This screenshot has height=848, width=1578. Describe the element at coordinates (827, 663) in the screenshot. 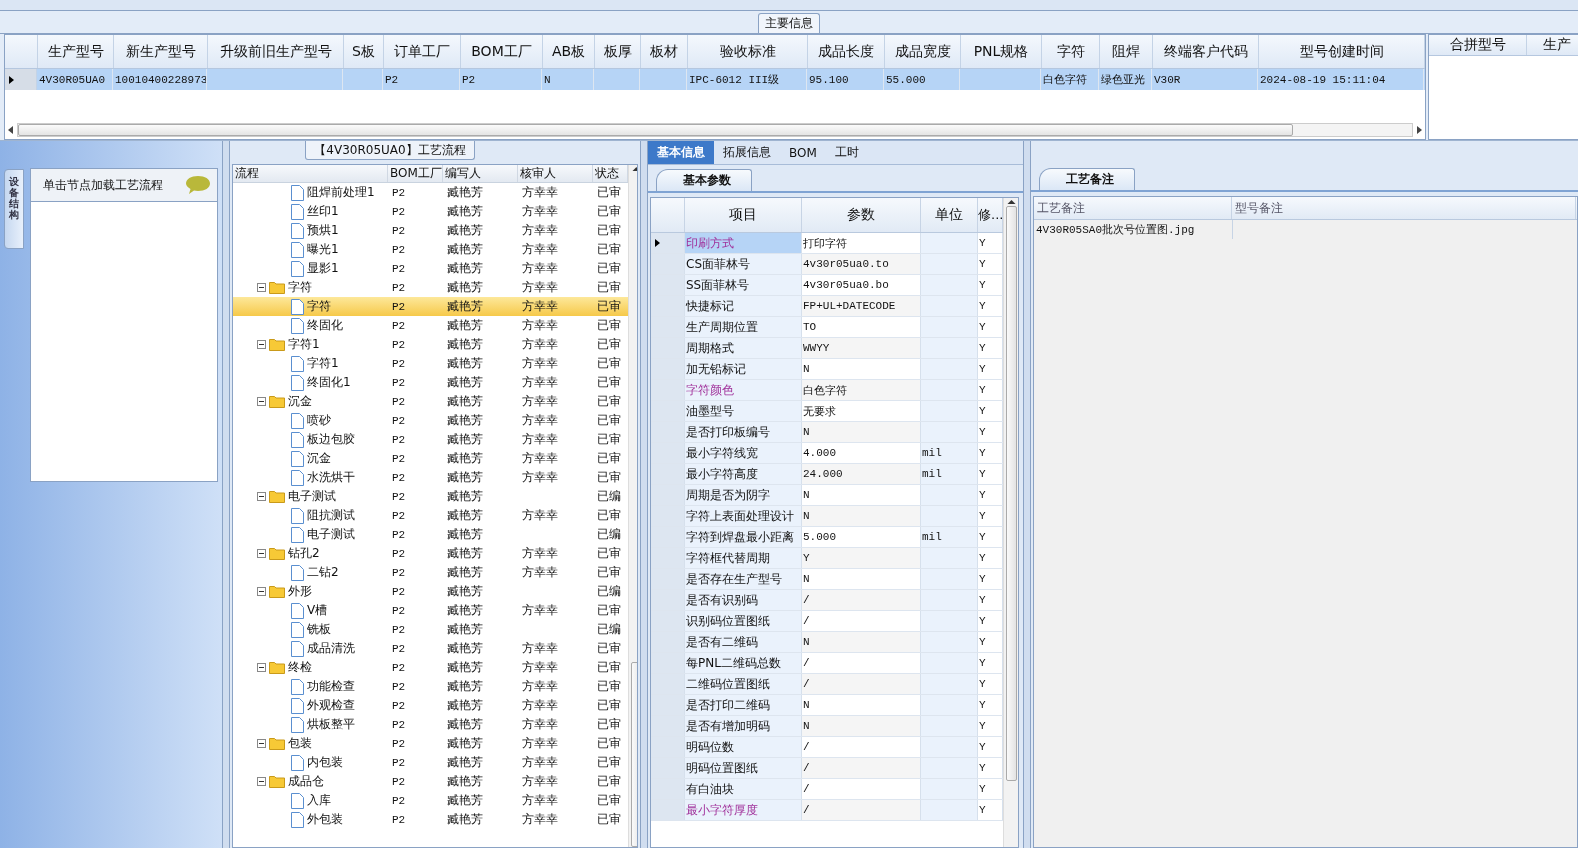

I see `table-row: 每PNL二维码总数 / Y` at that location.